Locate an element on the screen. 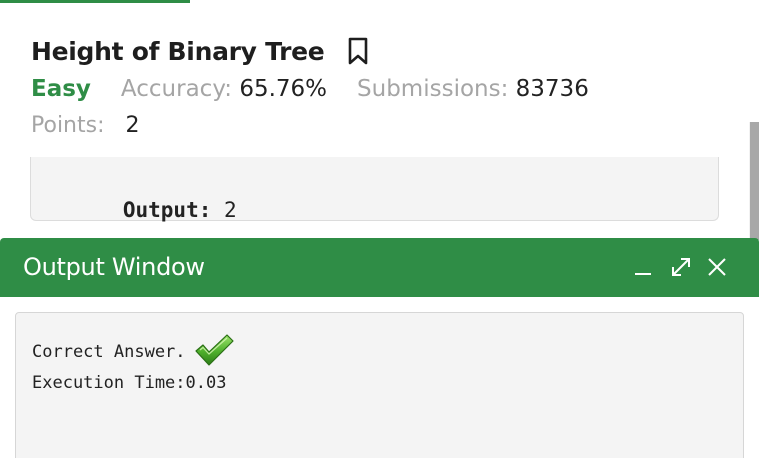 The height and width of the screenshot is (458, 759). result-text: Correct Answer. is located at coordinates (109, 352).